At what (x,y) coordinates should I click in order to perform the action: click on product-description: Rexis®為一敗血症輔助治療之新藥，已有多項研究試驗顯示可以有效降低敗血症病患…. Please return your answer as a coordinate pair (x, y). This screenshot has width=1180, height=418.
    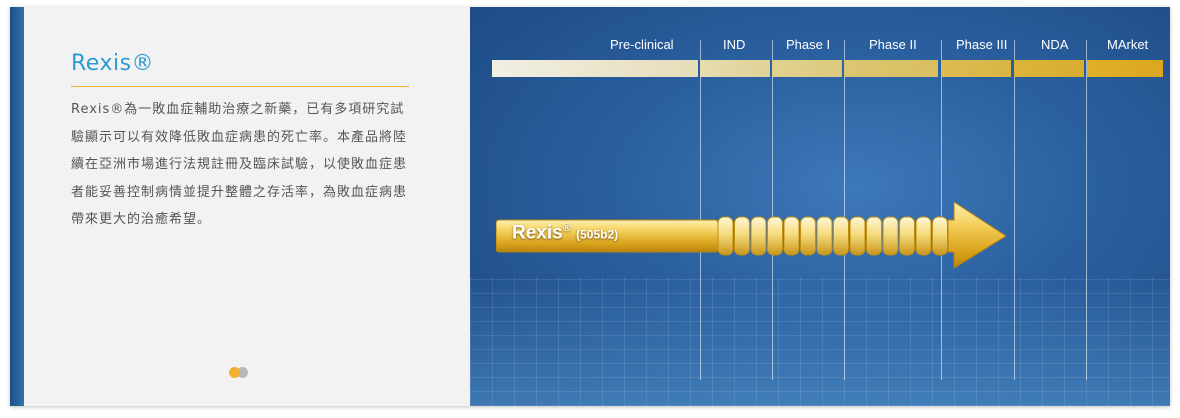
    Looking at the image, I should click on (239, 164).